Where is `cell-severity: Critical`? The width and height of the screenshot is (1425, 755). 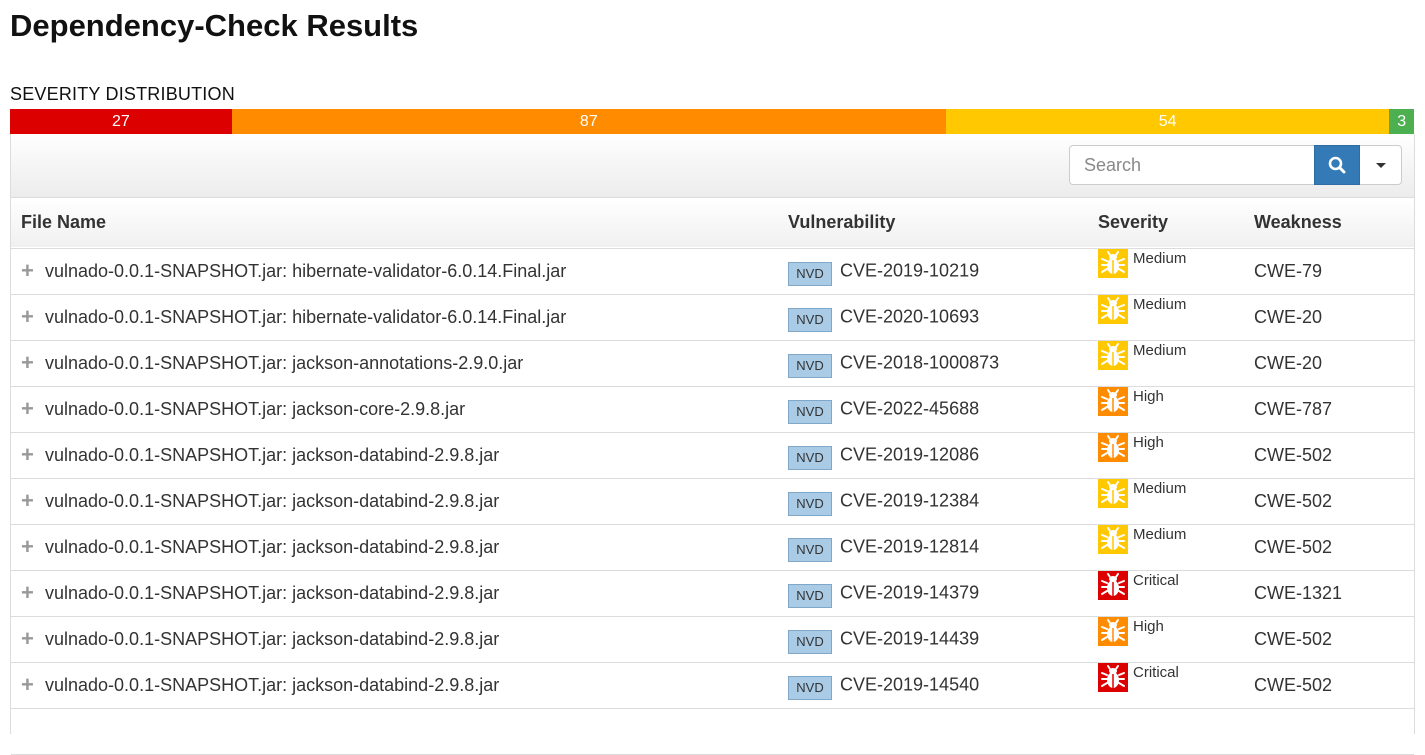
cell-severity: Critical is located at coordinates (1166, 593).